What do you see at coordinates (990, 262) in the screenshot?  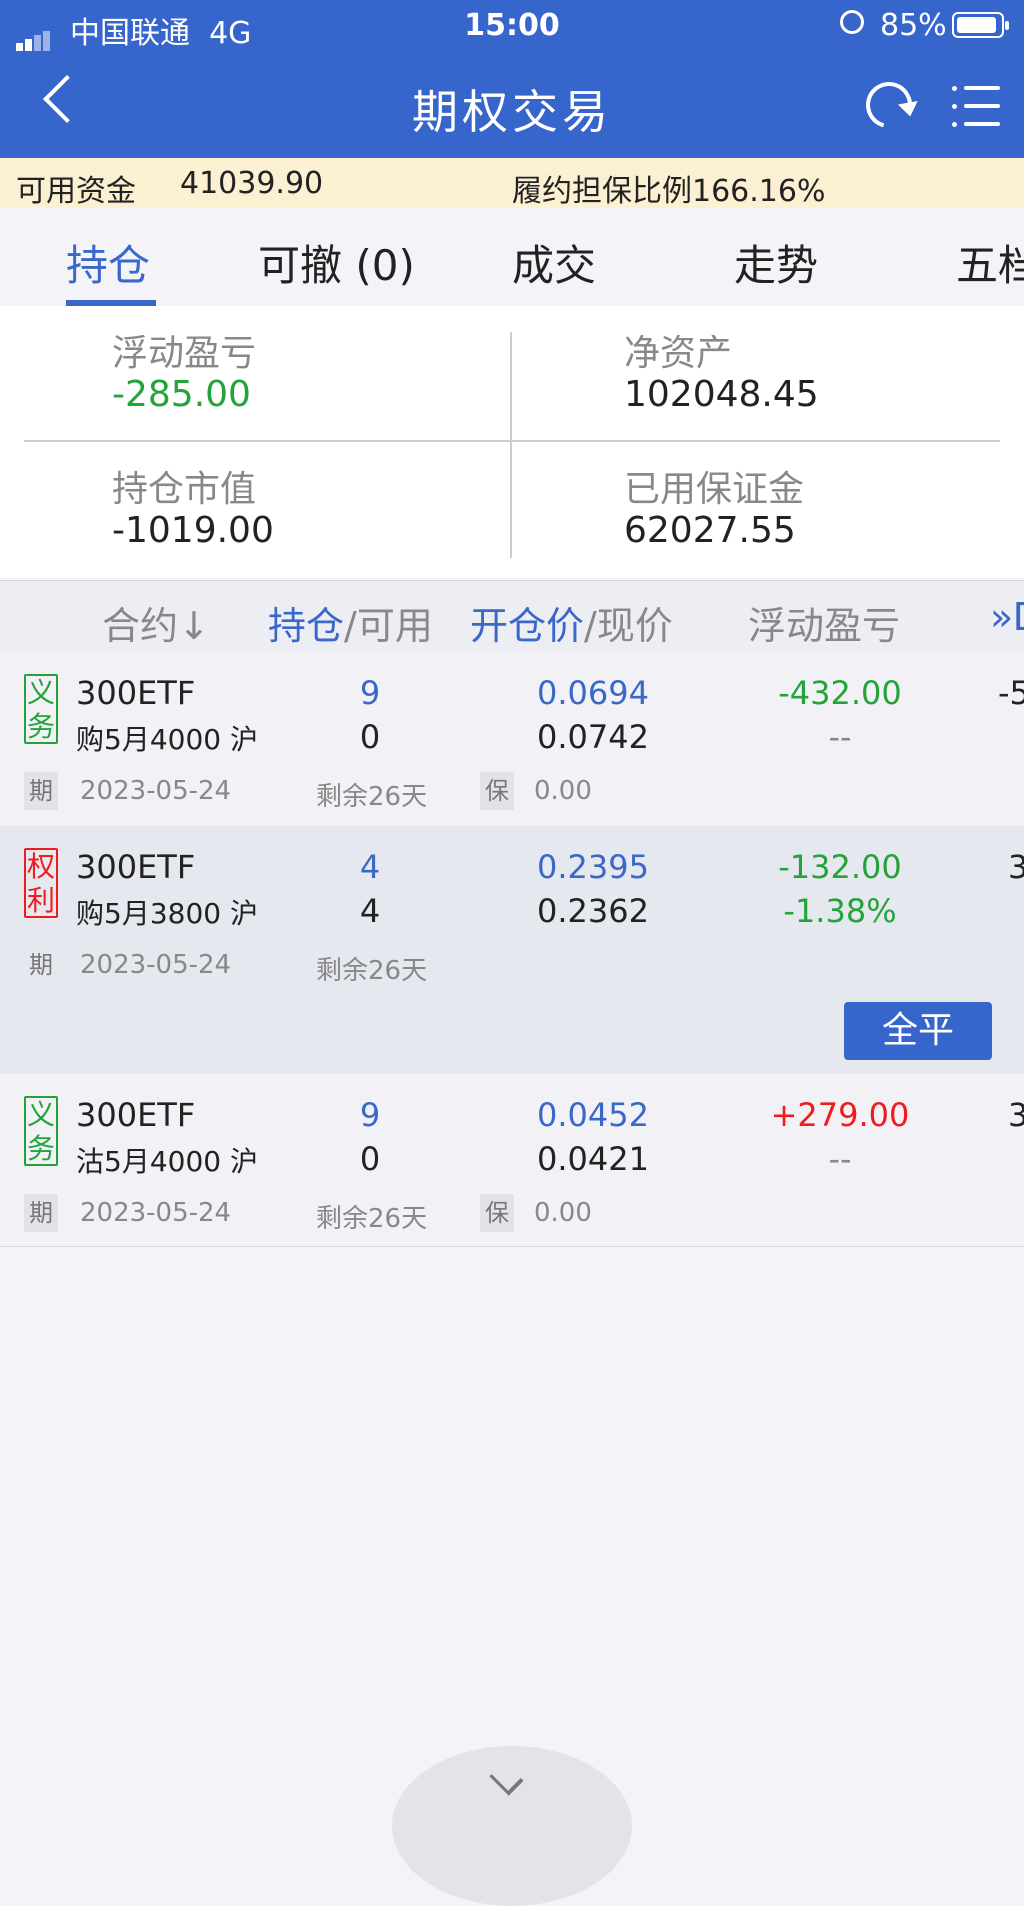 I see `tab-depth: 五档` at bounding box center [990, 262].